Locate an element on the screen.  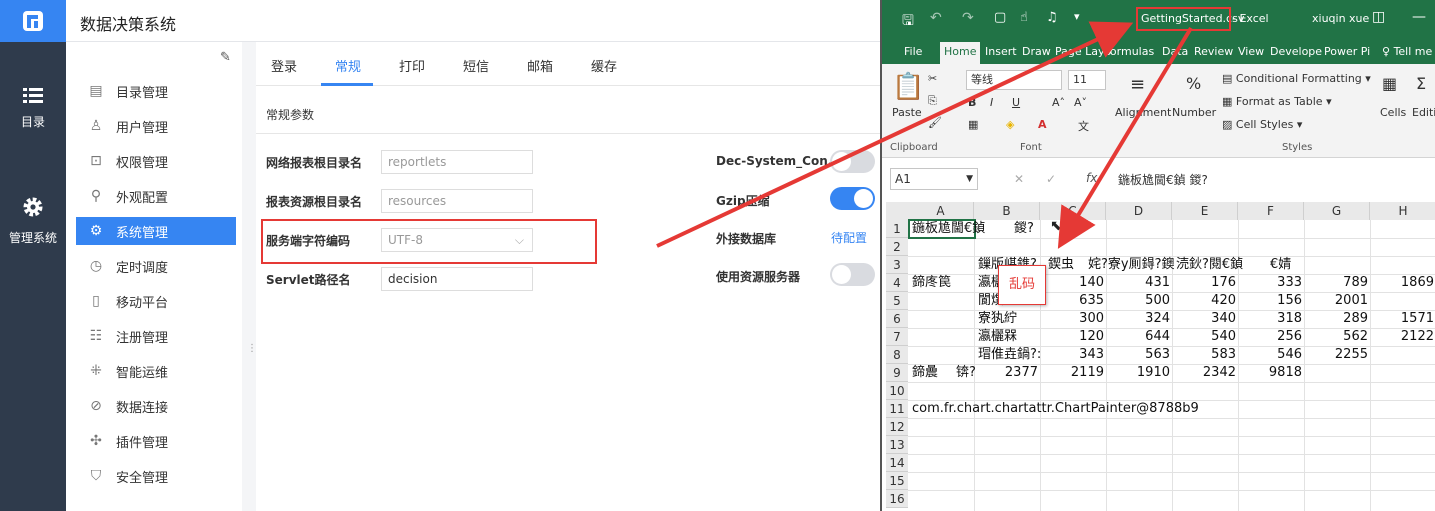
cell-A1: 鍦板尯閫€鍞 is located at coordinates (948, 229).